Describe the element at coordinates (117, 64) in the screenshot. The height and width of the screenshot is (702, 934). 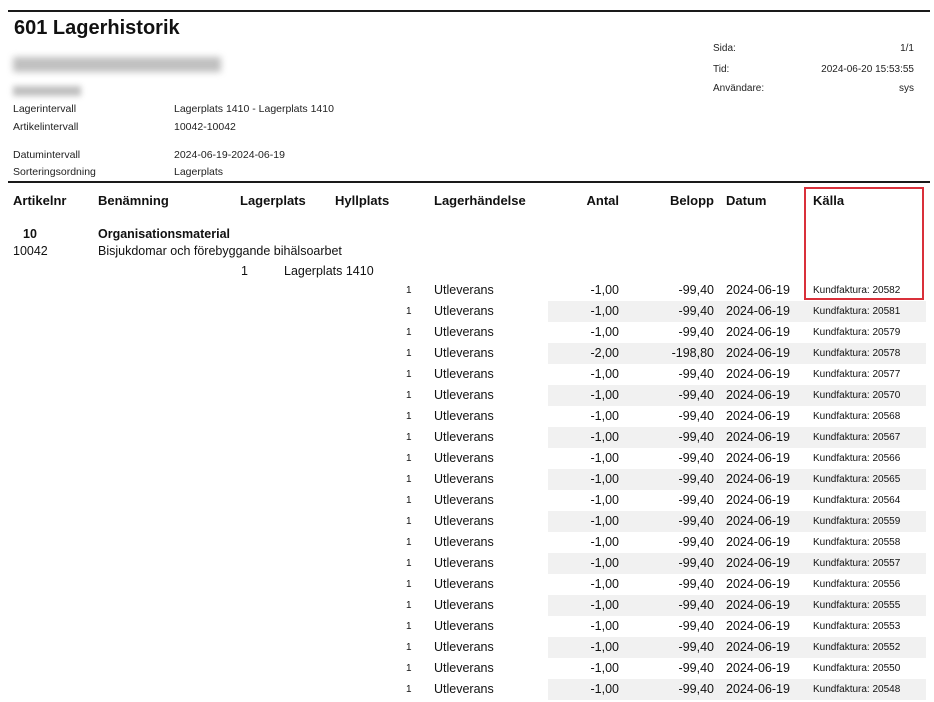
I see `redacted-company-name` at that location.